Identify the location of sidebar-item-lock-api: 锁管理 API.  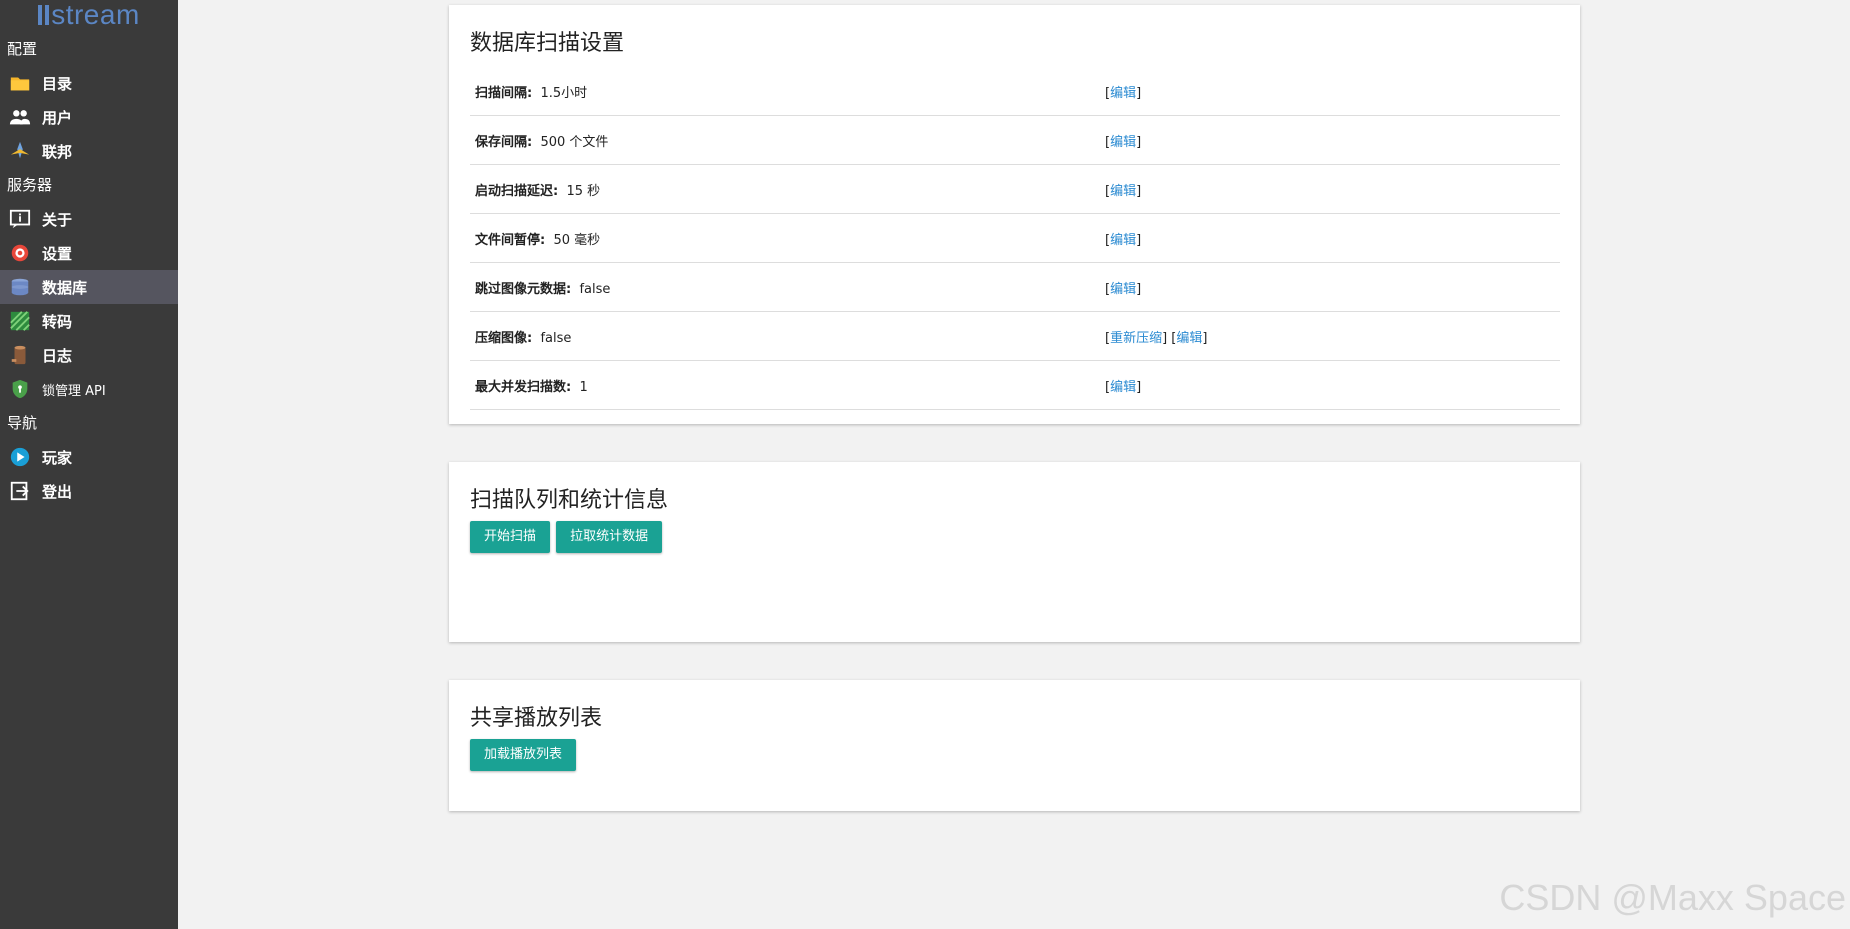
(89, 389).